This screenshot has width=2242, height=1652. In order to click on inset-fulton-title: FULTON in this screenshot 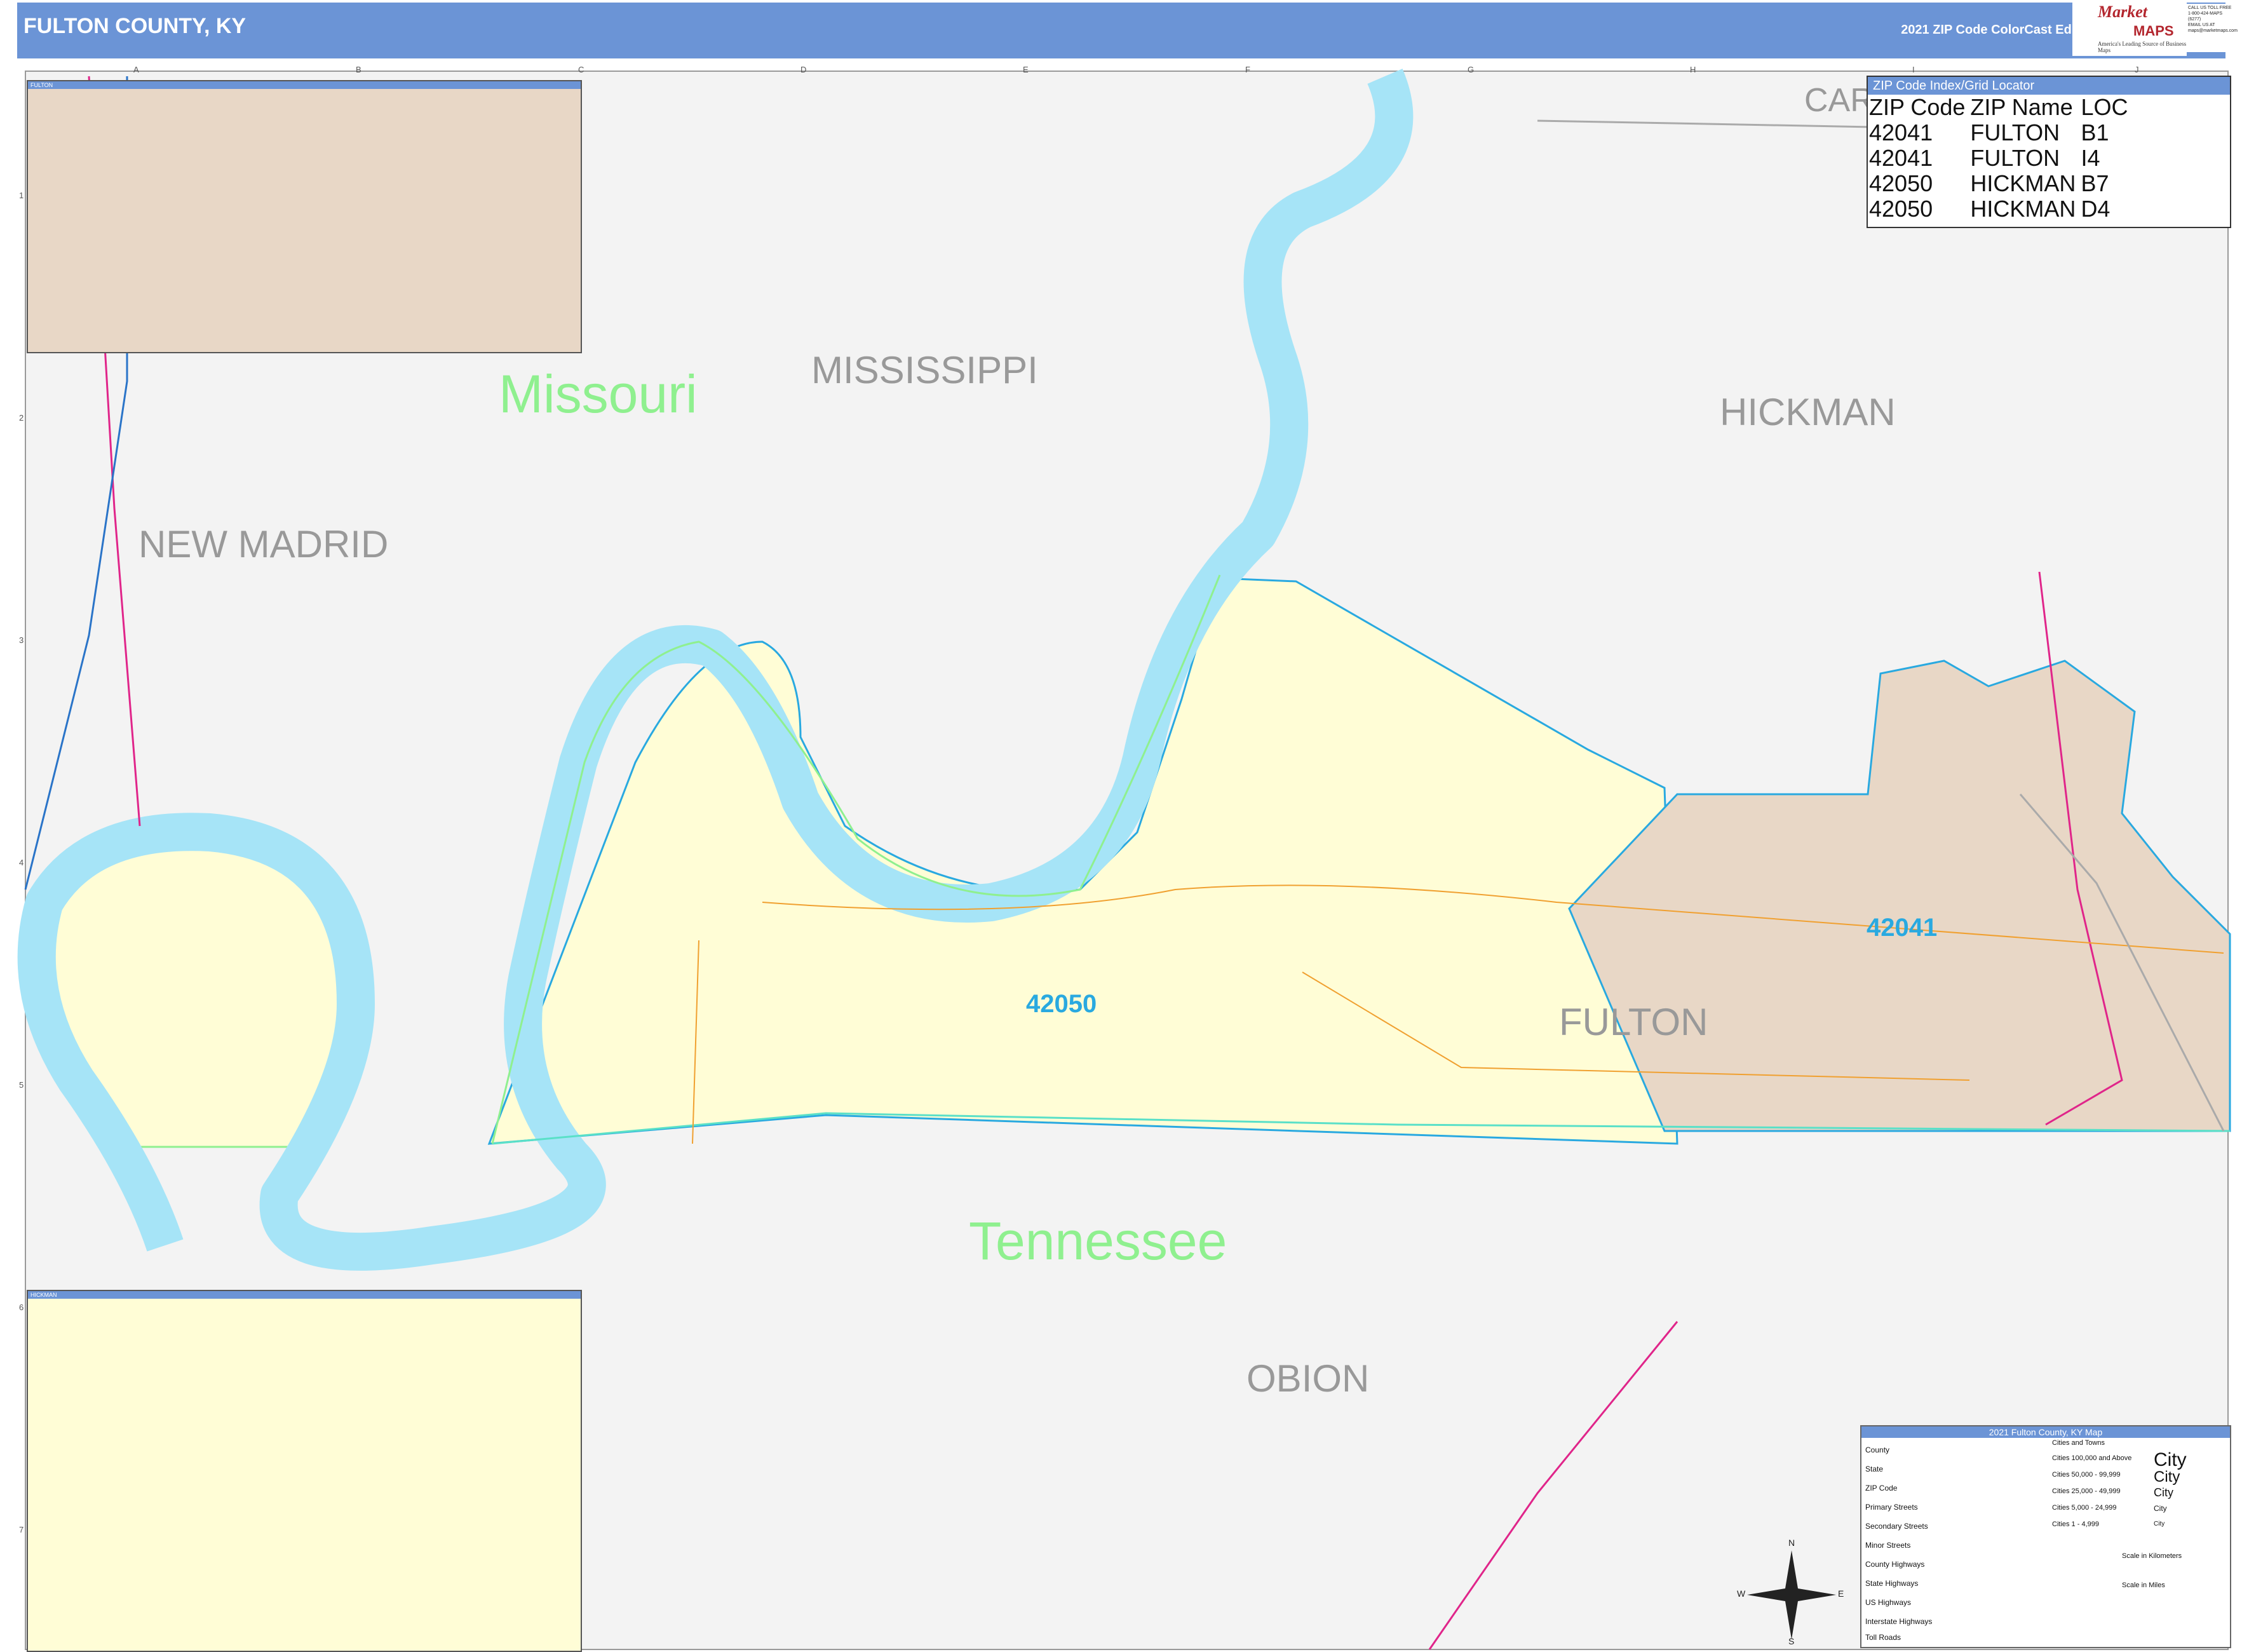, I will do `click(304, 85)`.